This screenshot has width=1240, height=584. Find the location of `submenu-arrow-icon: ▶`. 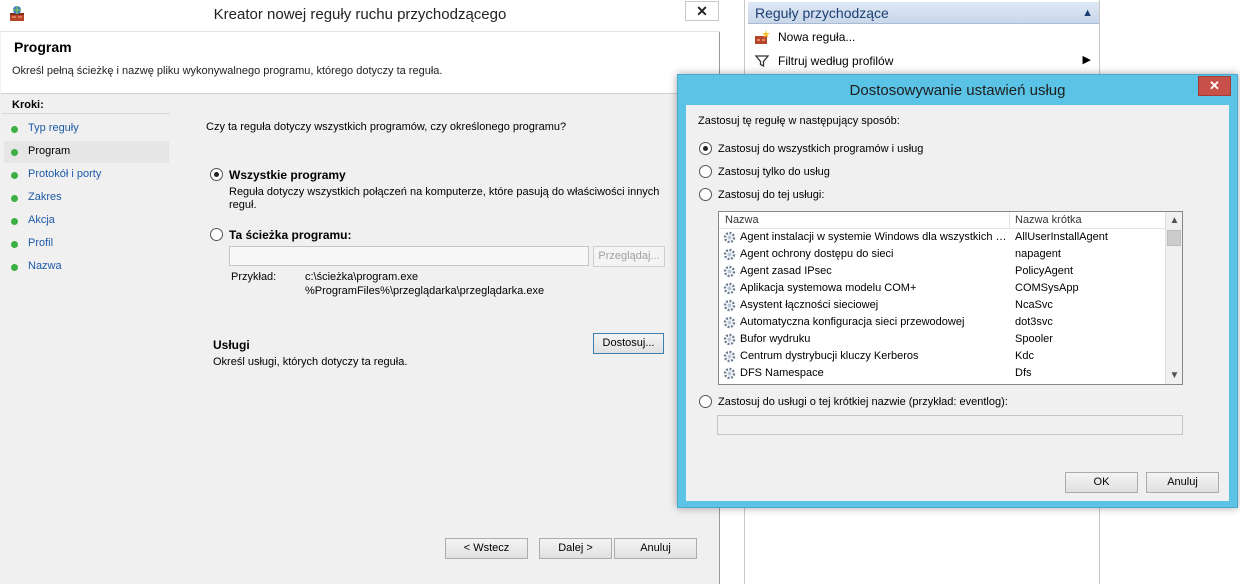

submenu-arrow-icon: ▶ is located at coordinates (1086, 60).